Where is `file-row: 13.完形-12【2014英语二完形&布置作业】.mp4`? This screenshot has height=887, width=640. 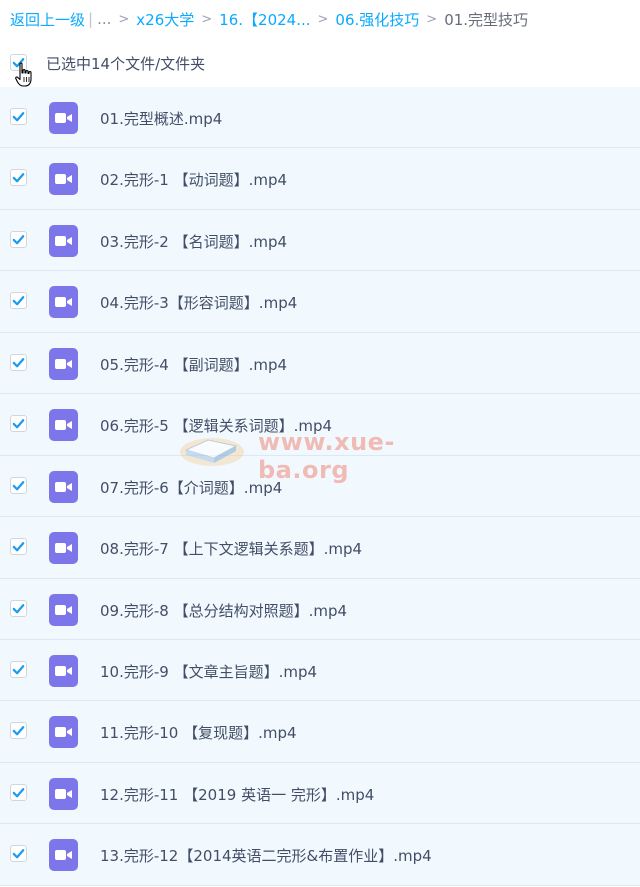
file-row: 13.完形-12【2014英语二完形&布置作业】.mp4 is located at coordinates (320, 855).